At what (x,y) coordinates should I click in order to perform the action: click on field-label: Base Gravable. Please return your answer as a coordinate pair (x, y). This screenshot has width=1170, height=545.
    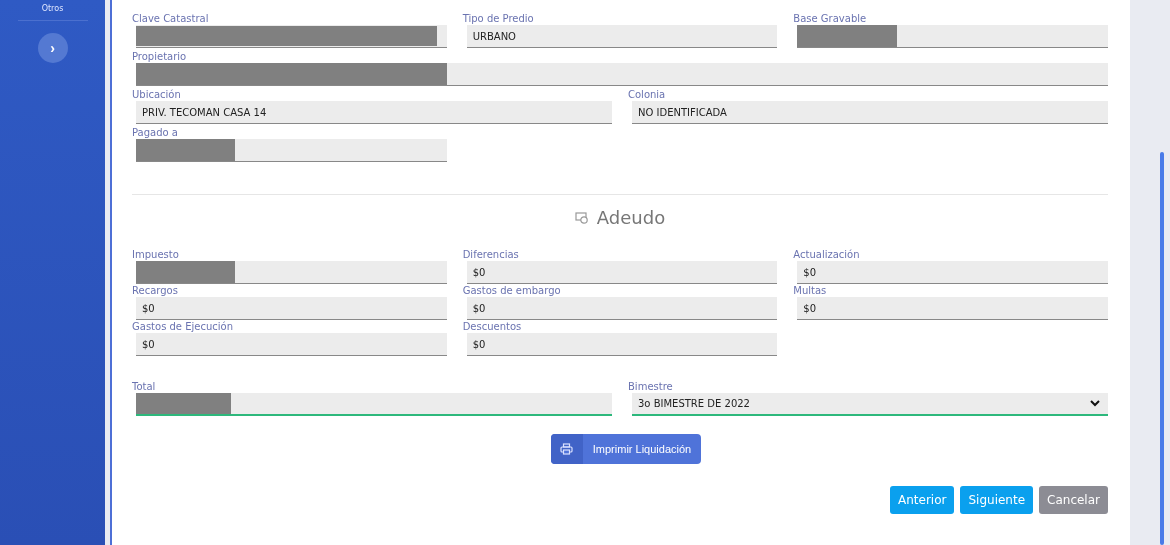
    Looking at the image, I should click on (830, 18).